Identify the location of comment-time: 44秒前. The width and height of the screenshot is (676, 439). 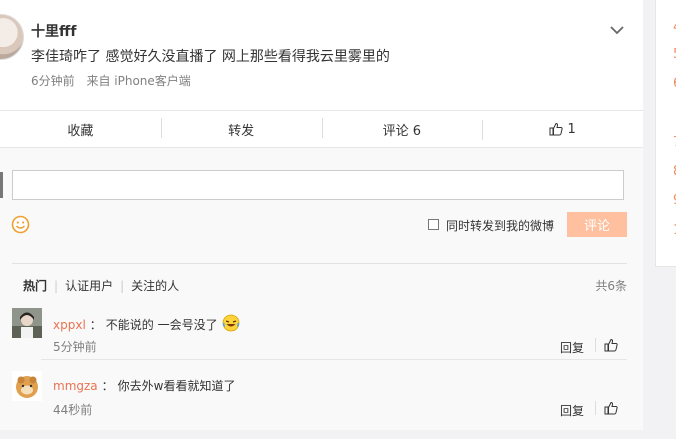
(73, 410).